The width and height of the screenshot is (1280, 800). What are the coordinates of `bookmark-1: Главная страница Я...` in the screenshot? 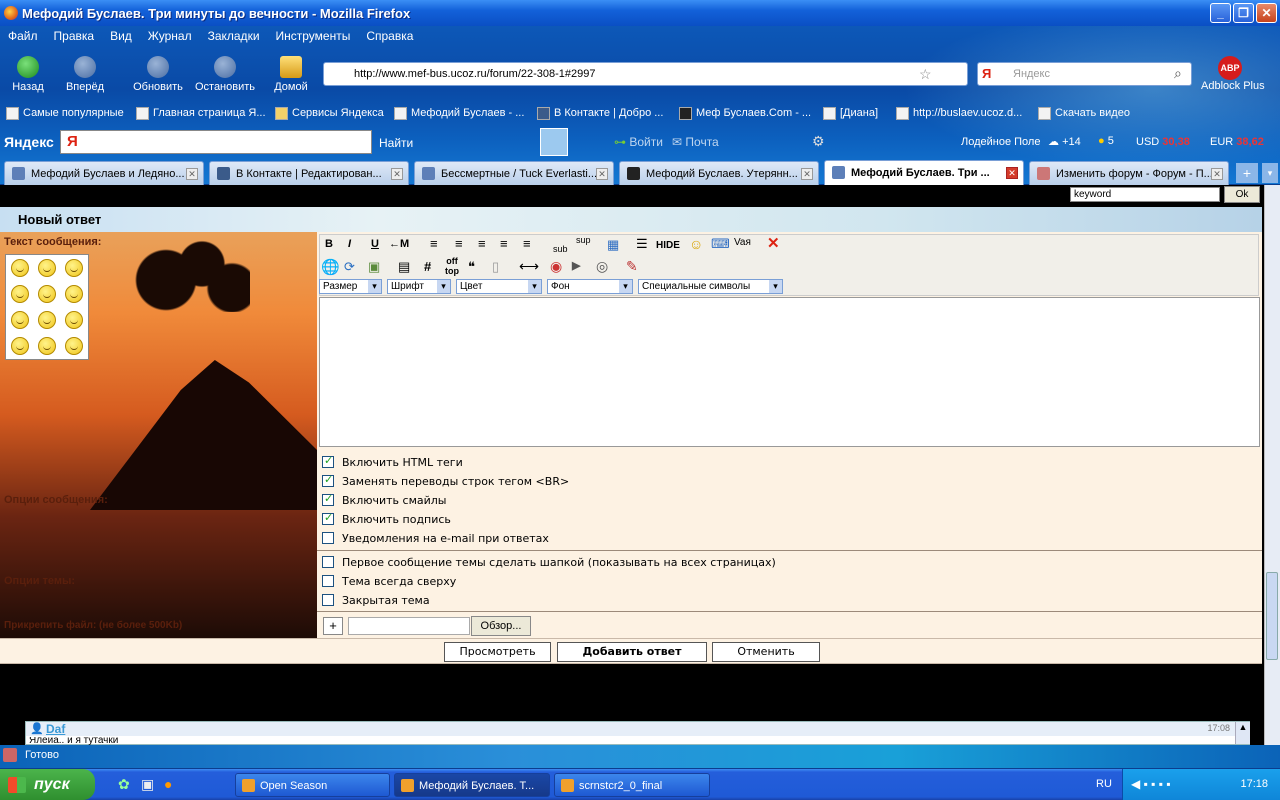 It's located at (201, 113).